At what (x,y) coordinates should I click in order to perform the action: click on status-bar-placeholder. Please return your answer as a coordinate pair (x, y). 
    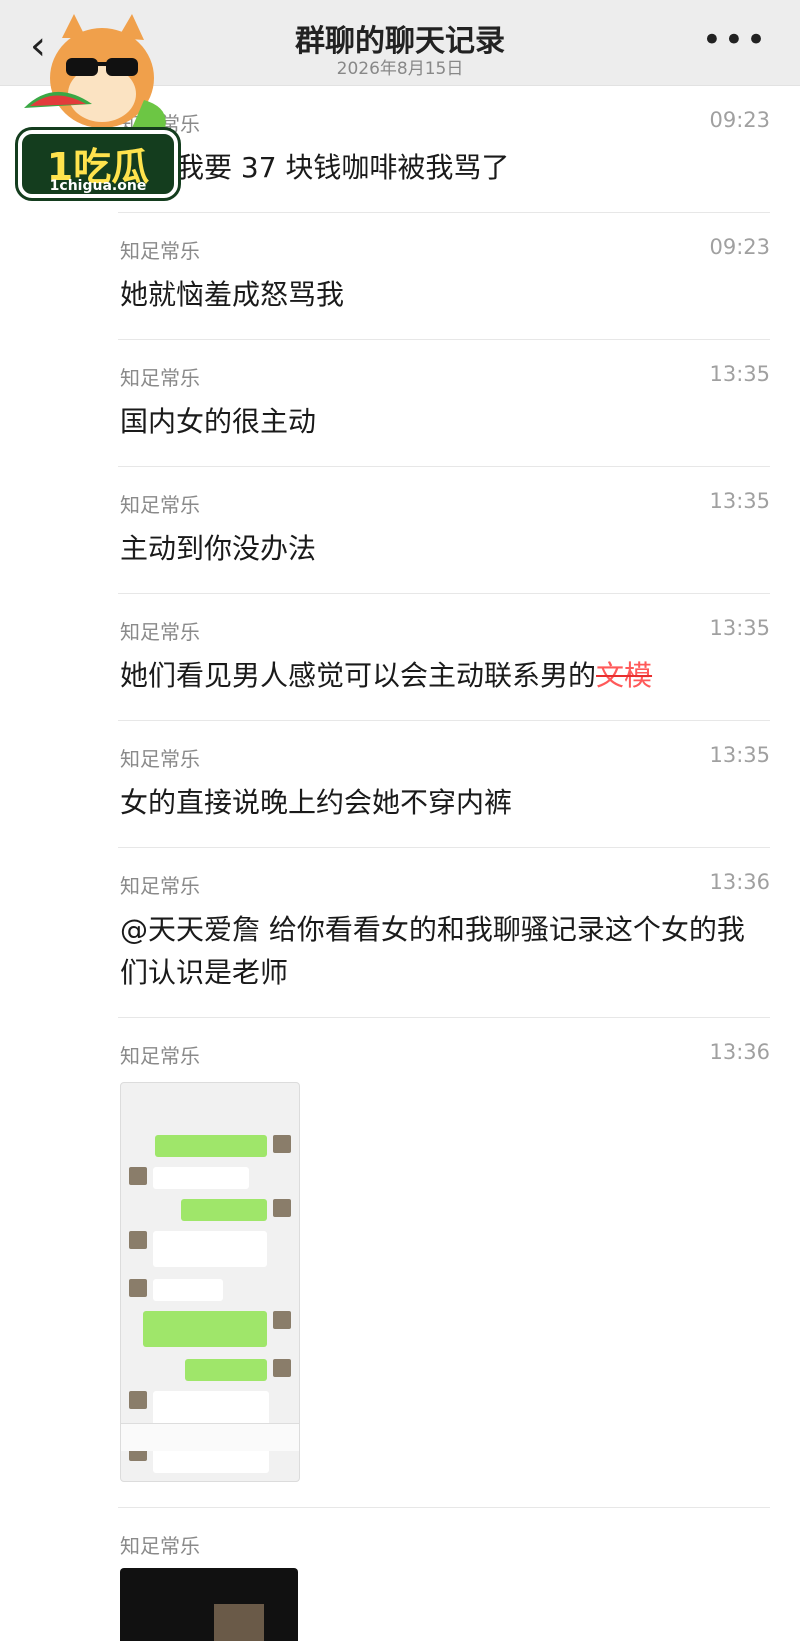
    Looking at the image, I should click on (210, 1094).